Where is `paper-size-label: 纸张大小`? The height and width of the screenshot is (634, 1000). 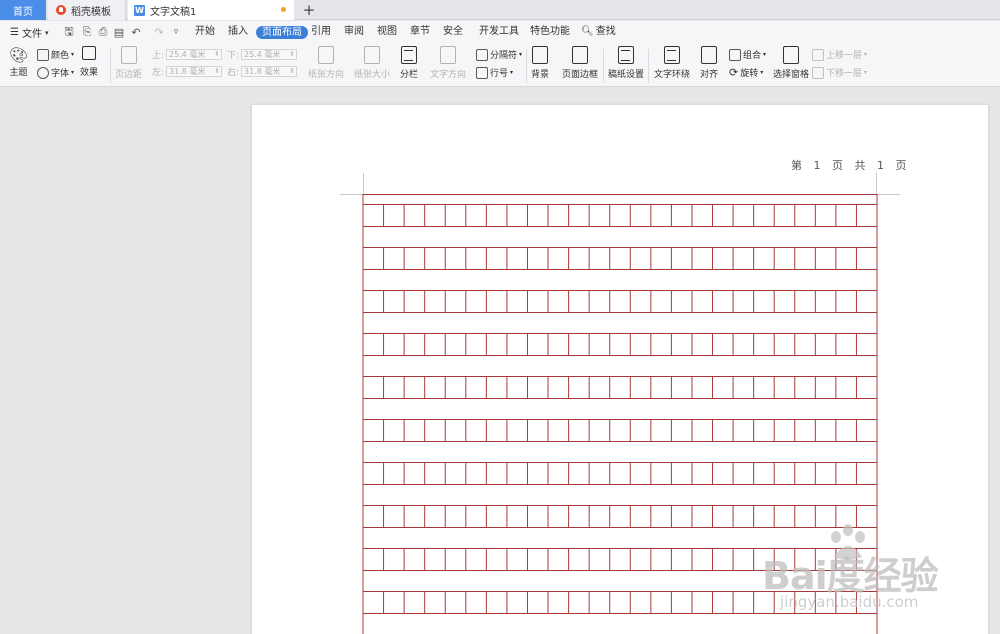 paper-size-label: 纸张大小 is located at coordinates (372, 75).